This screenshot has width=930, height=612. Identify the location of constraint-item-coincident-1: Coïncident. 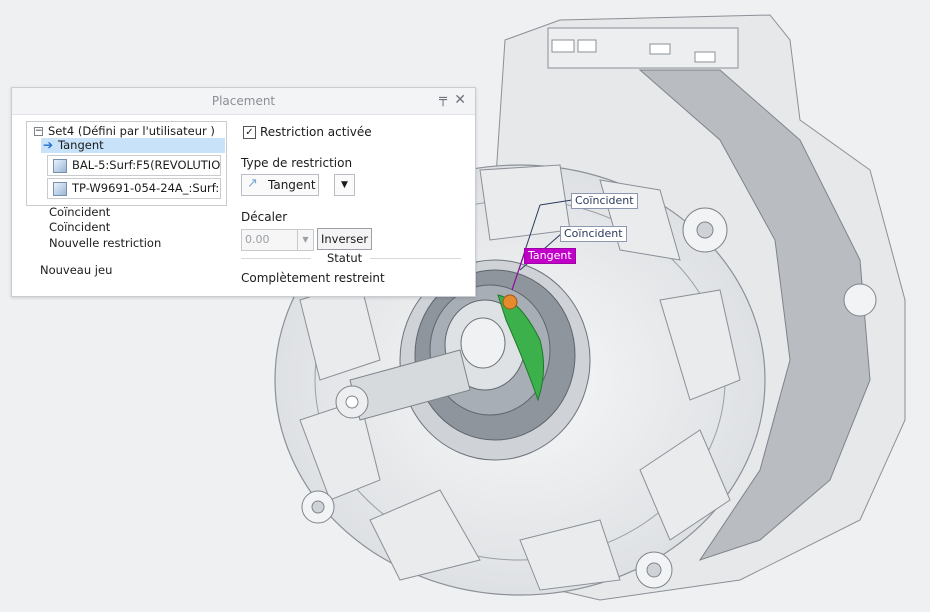
(79, 212).